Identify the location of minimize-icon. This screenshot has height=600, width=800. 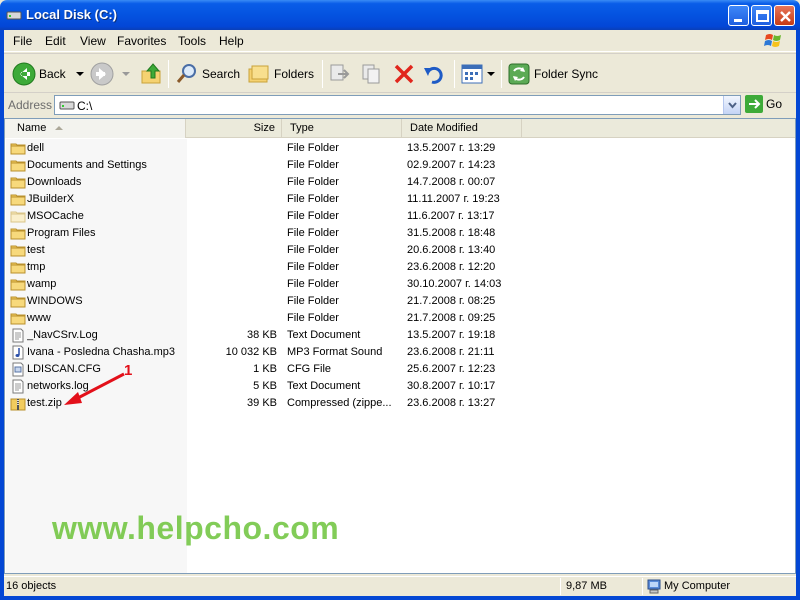
(738, 20).